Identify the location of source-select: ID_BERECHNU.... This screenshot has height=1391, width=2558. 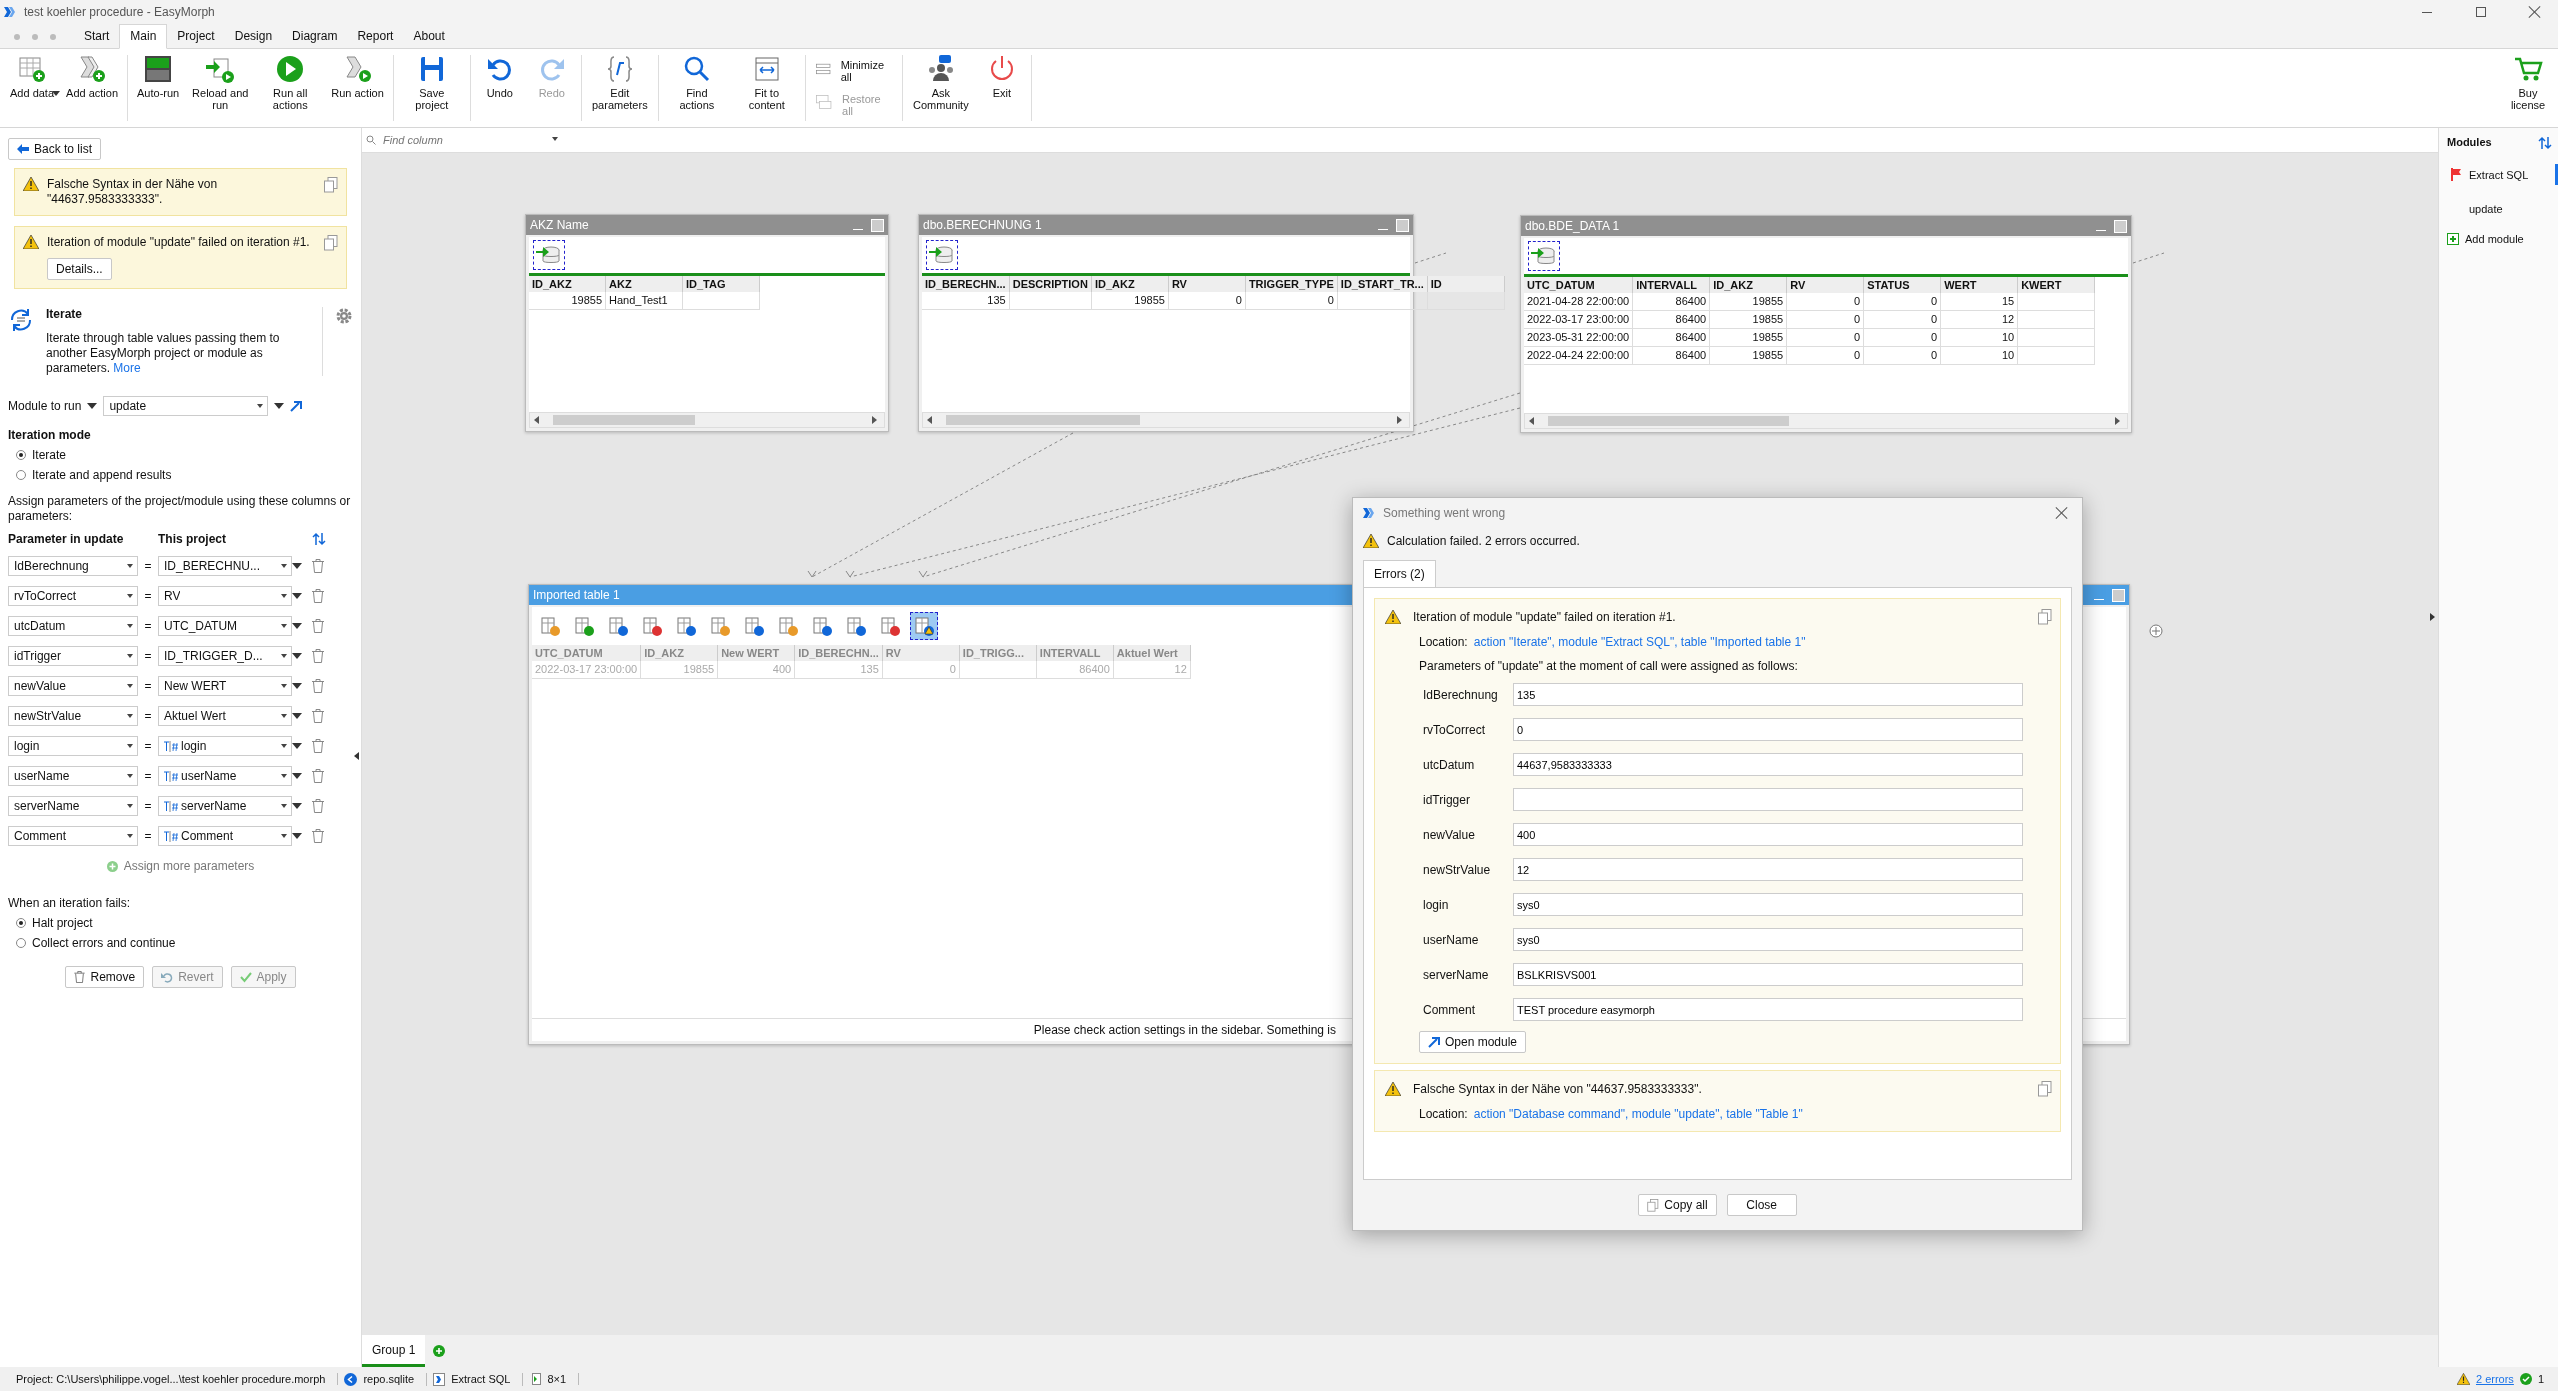
(225, 566).